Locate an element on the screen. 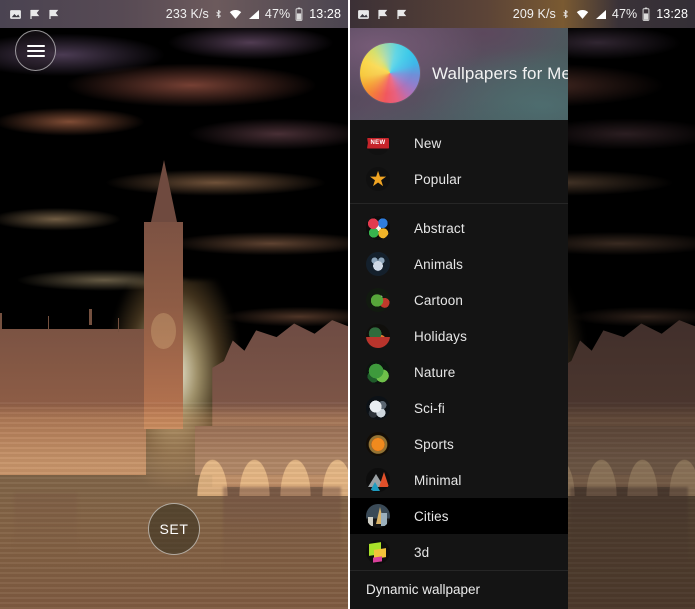 The image size is (695, 609). sidebar-item-animals: Animals is located at coordinates (458, 264).